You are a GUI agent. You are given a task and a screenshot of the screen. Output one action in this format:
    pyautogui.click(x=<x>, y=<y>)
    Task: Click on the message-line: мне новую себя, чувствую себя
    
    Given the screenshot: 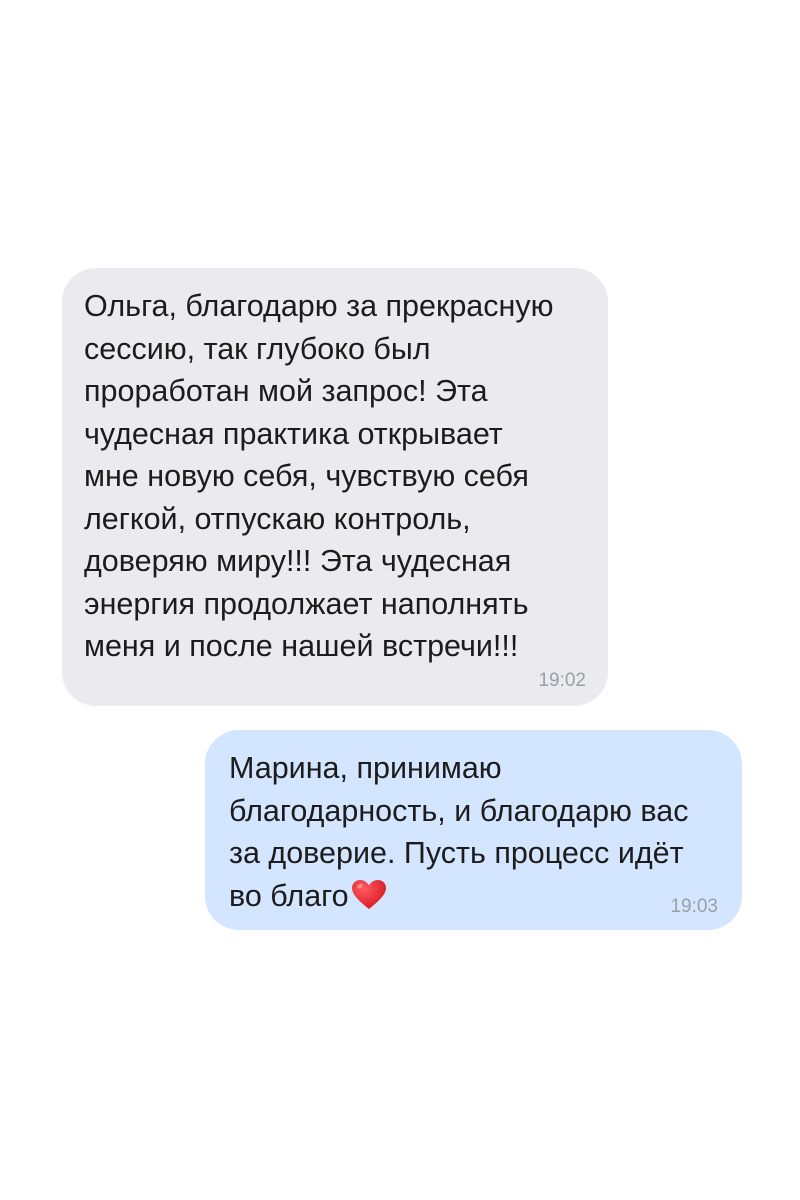 What is the action you would take?
    pyautogui.click(x=306, y=476)
    